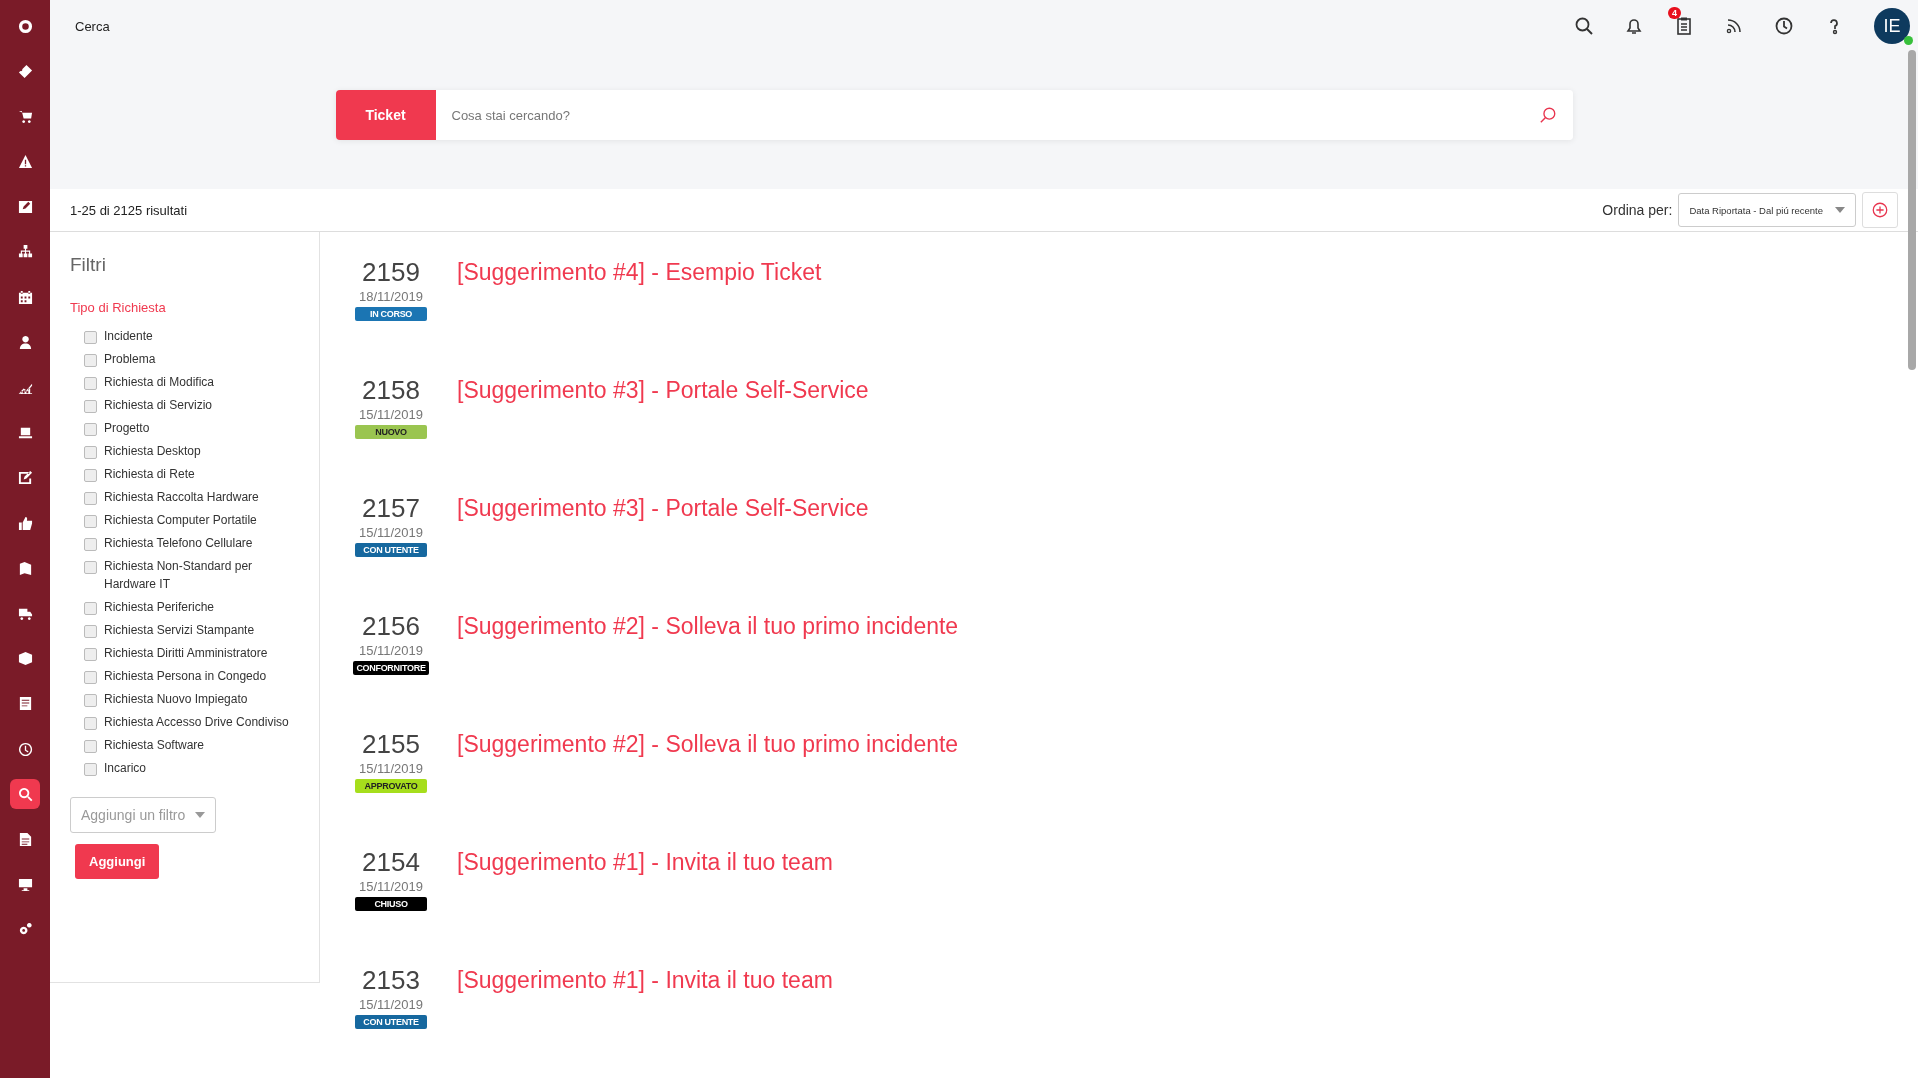 The width and height of the screenshot is (1918, 1078). What do you see at coordinates (129, 210) in the screenshot?
I see `result-count: 1-25 di 2125 risultati` at bounding box center [129, 210].